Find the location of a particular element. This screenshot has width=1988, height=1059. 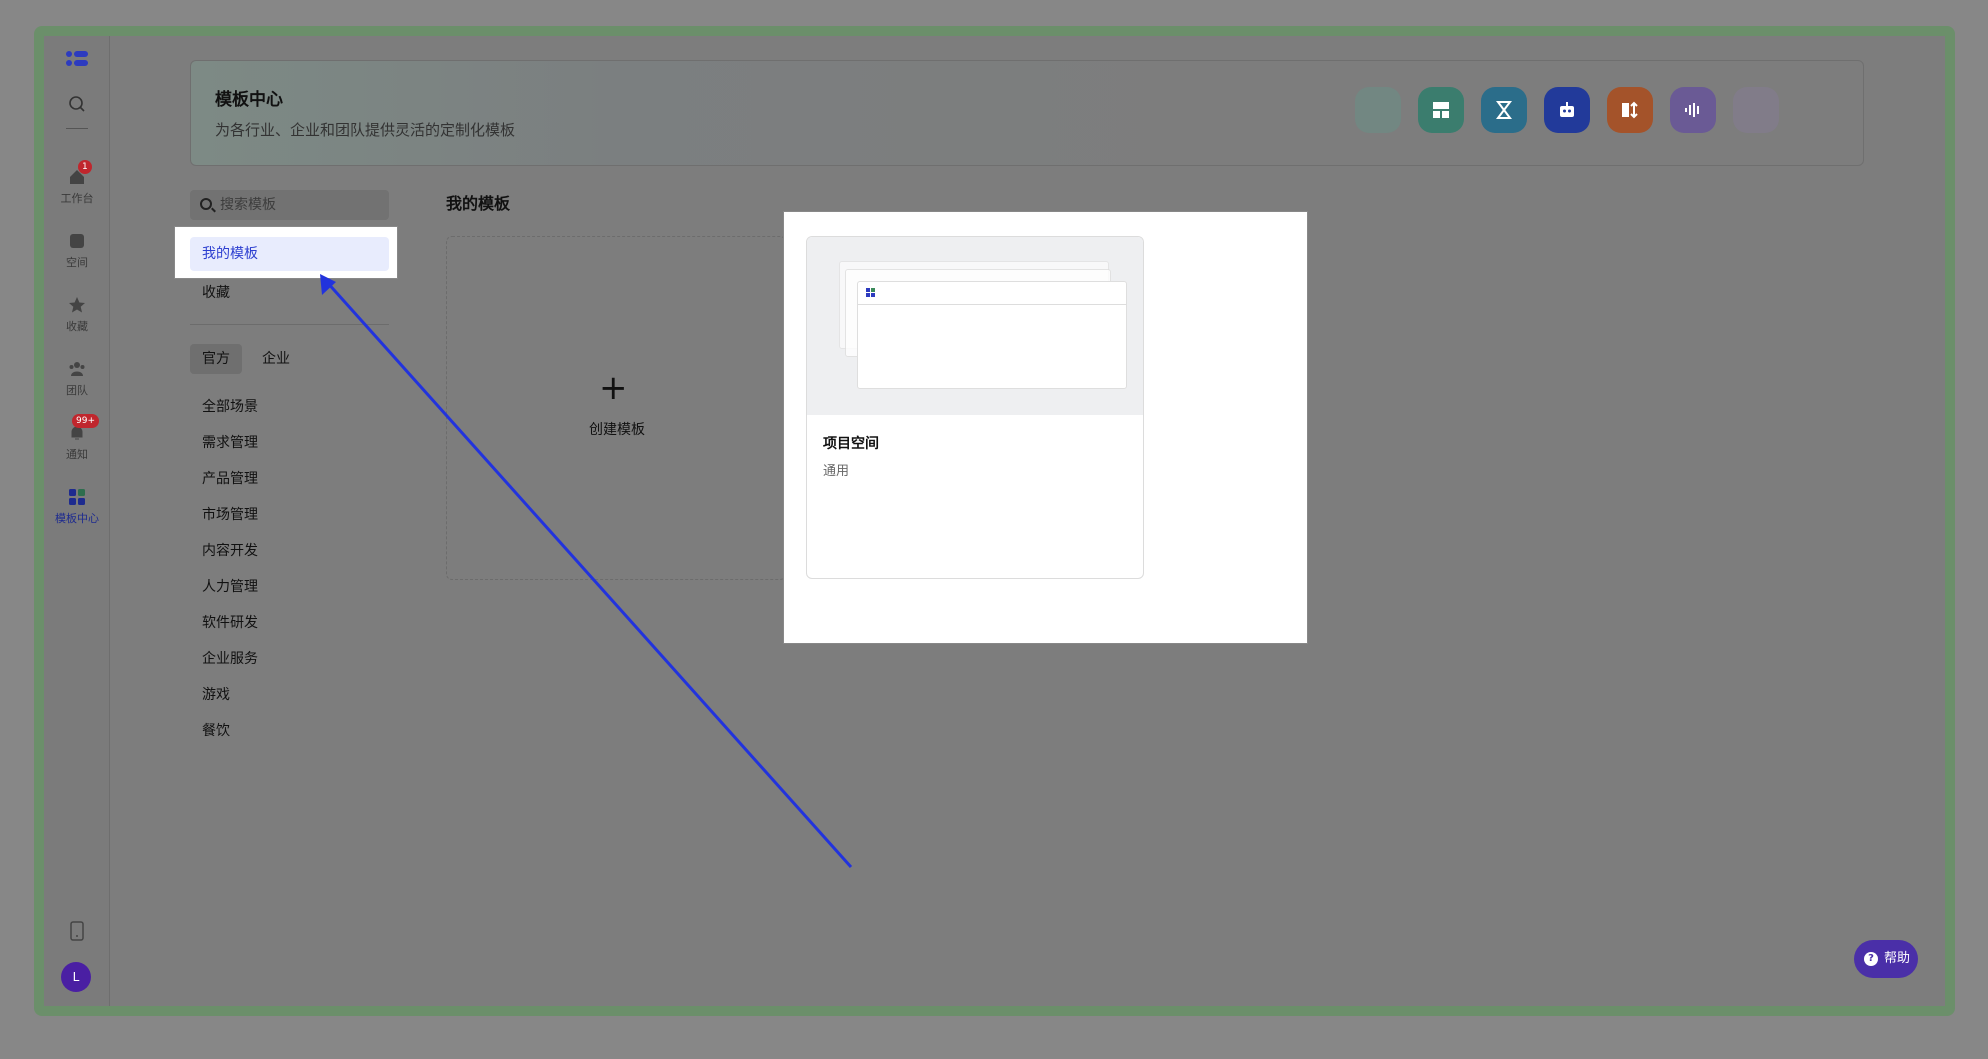

rail-label: 工作台 is located at coordinates (77, 198).